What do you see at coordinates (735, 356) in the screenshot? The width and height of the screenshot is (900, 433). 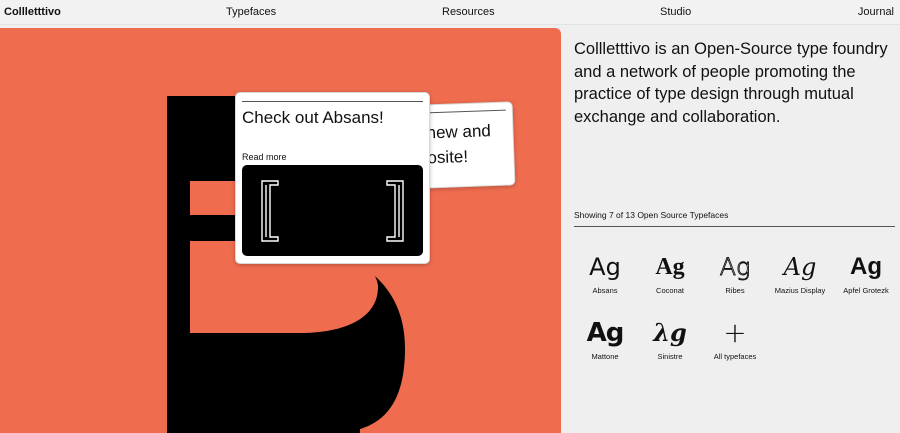 I see `typeface-name: All typefaces` at bounding box center [735, 356].